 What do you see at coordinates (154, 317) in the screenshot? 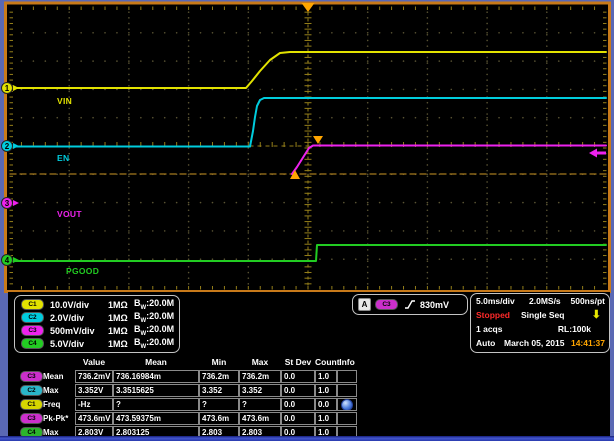
I see `channel-bandwidth: BW:20.0M` at bounding box center [154, 317].